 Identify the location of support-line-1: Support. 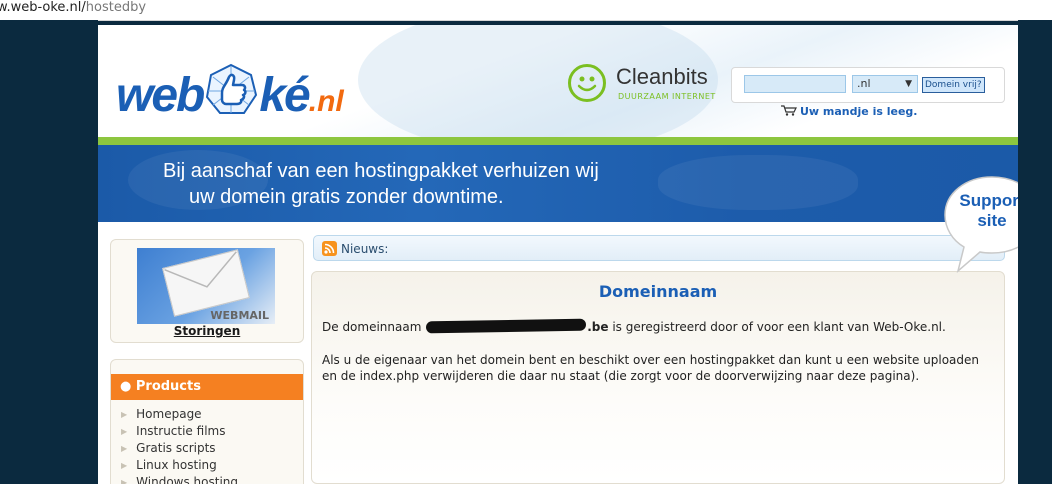
(988, 200).